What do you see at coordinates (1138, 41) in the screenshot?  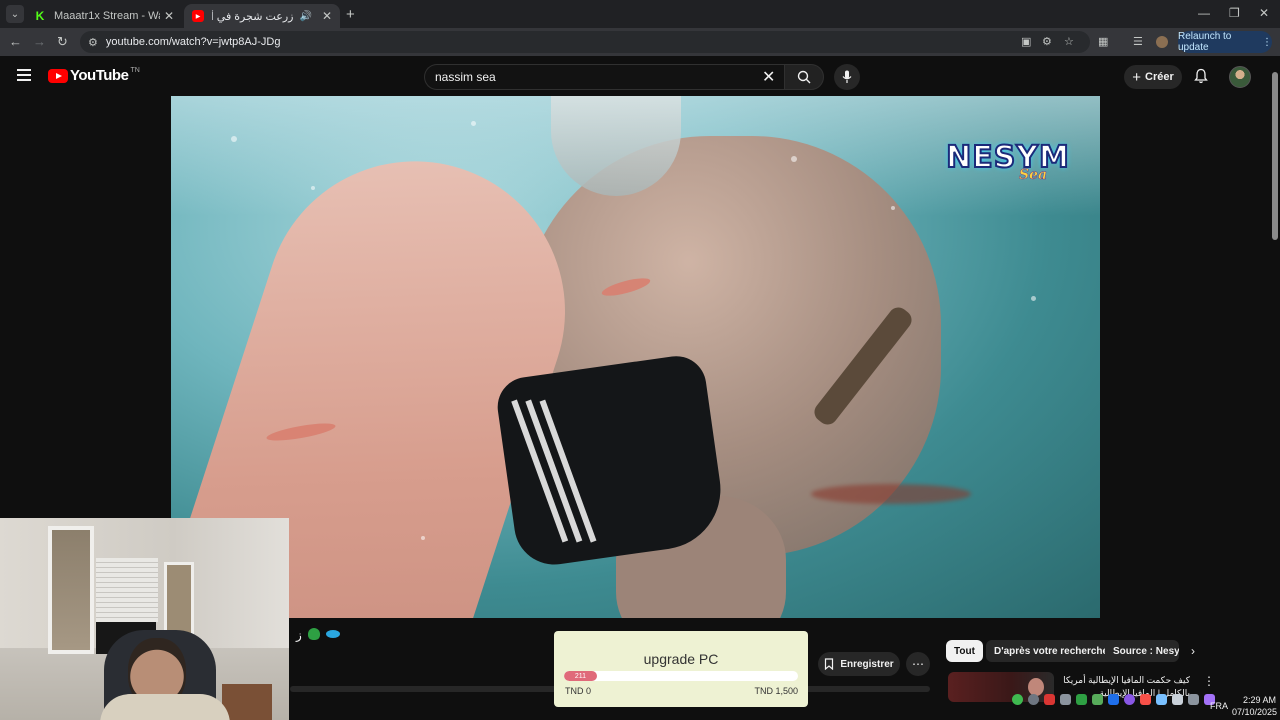 I see `reading-list-icon: ☰` at bounding box center [1138, 41].